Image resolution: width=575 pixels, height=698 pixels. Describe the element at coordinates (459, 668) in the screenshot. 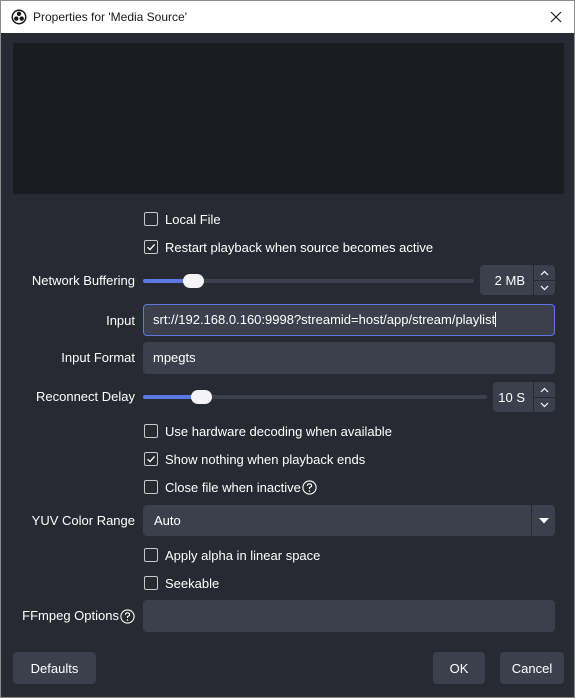

I see `ok-button: OK` at that location.